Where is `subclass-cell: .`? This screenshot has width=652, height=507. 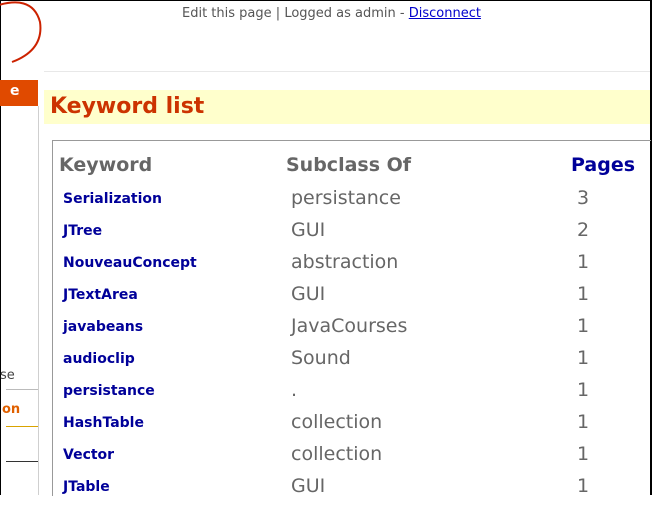
subclass-cell: . is located at coordinates (294, 390).